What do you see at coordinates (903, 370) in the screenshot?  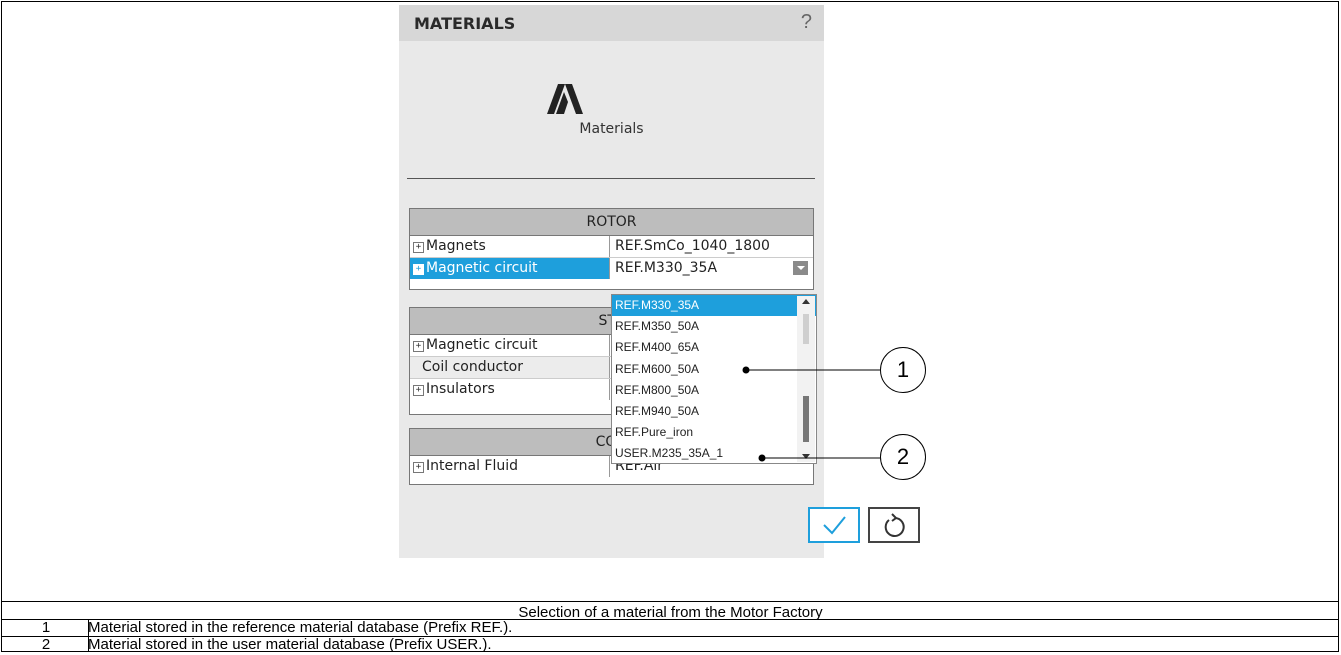 I see `callout-1: 1` at bounding box center [903, 370].